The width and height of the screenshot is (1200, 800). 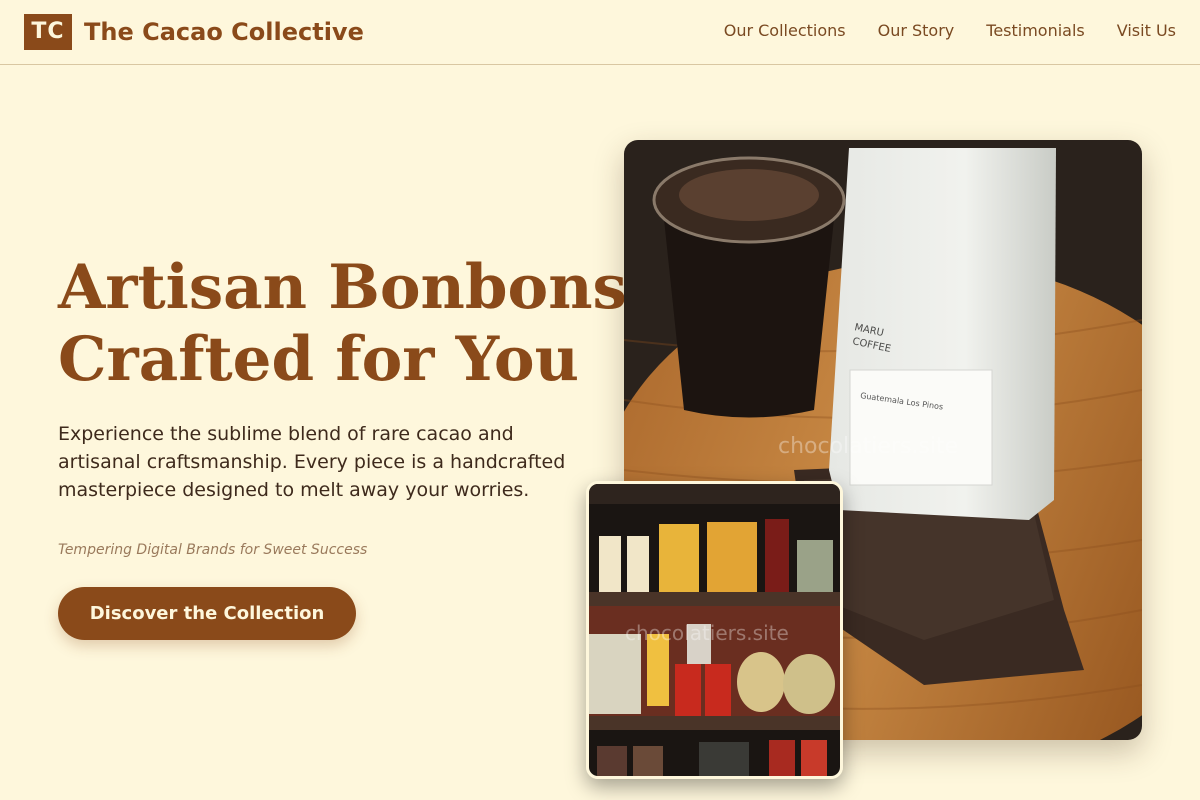 I want to click on cup-lid-top, so click(x=749, y=195).